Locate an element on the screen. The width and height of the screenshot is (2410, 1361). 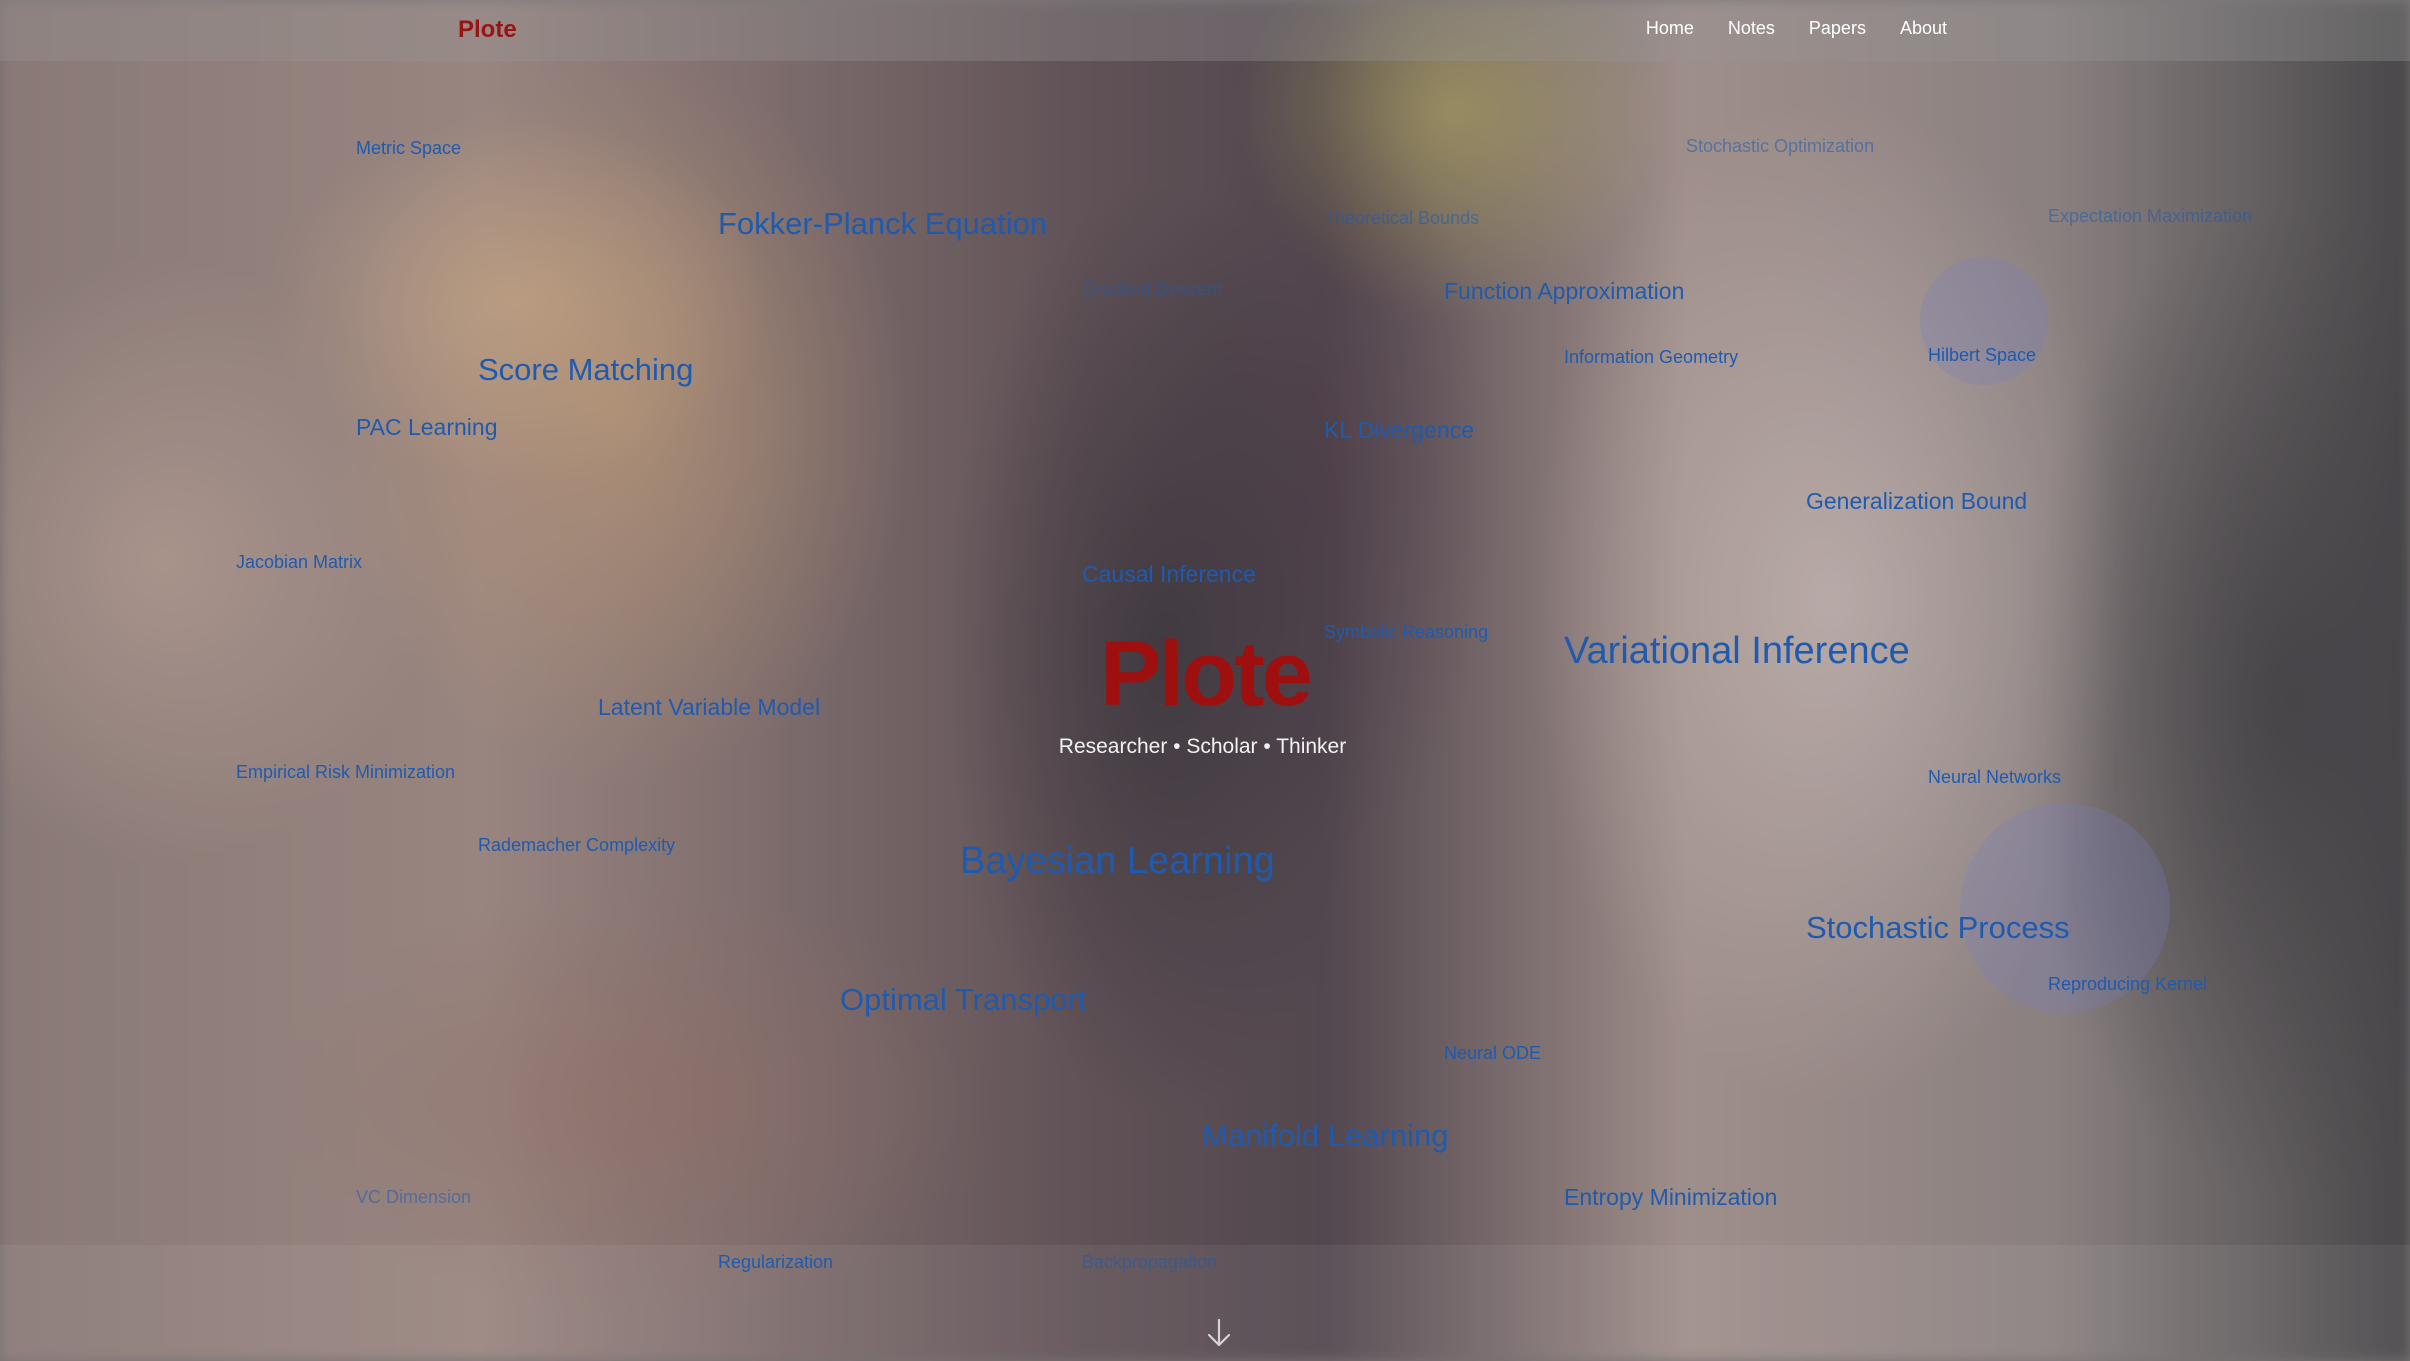
nav-home-link: Home is located at coordinates (1670, 28).